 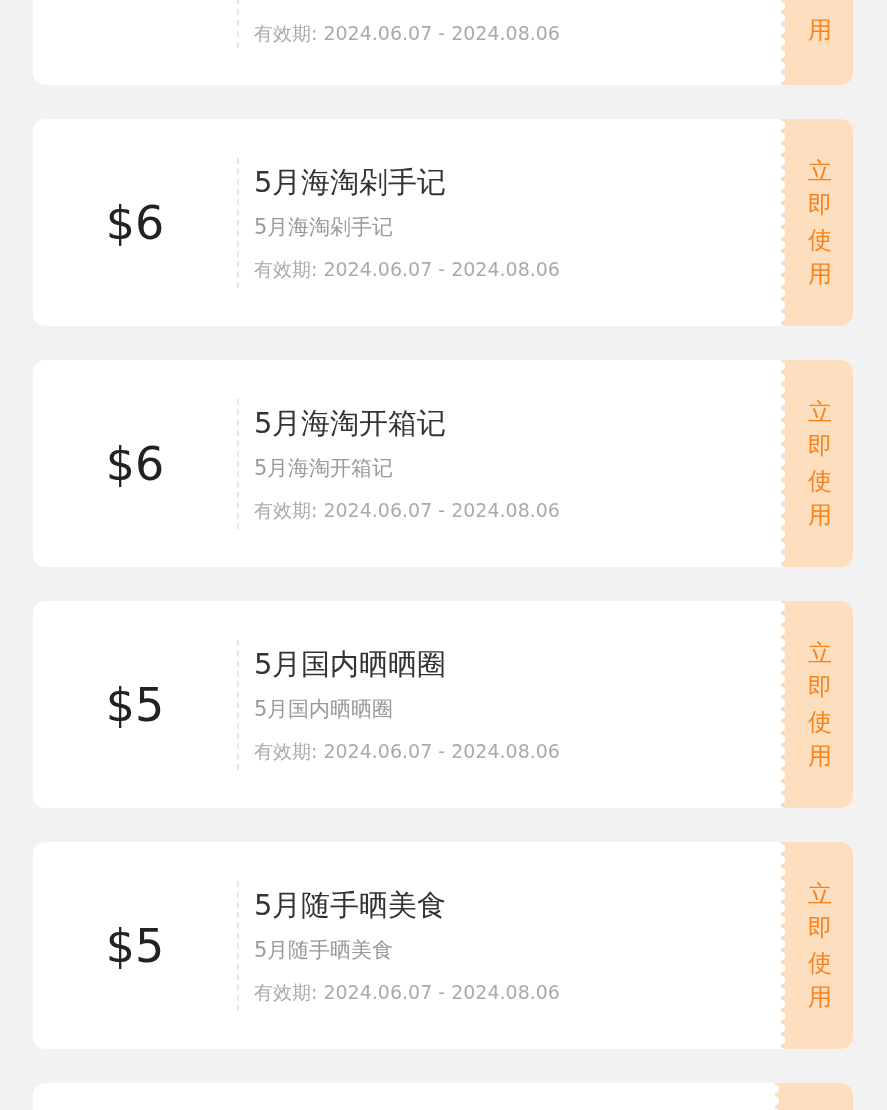 What do you see at coordinates (324, 950) in the screenshot?
I see `coupon-subtitle: 5月随手晒美食` at bounding box center [324, 950].